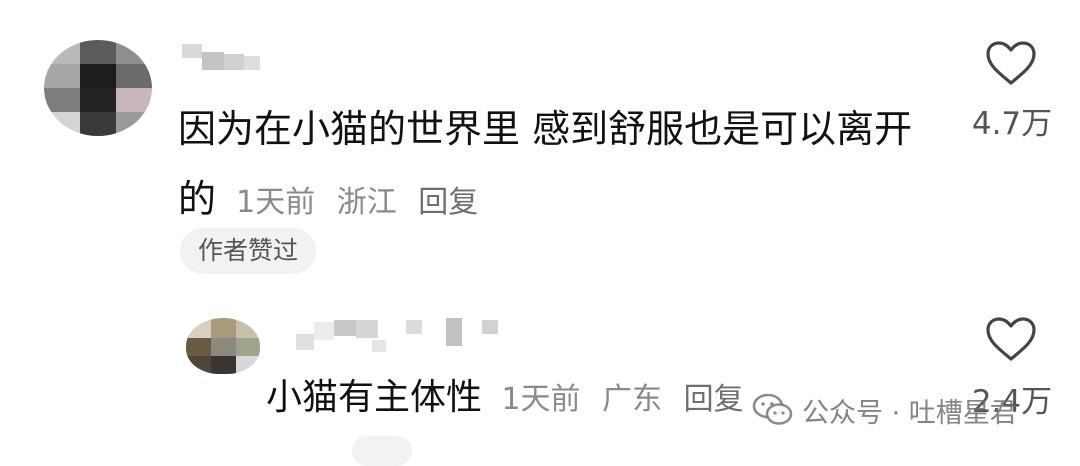 Image resolution: width=1080 pixels, height=466 pixels. Describe the element at coordinates (1012, 124) in the screenshot. I see `like-count: 4.7万` at that location.